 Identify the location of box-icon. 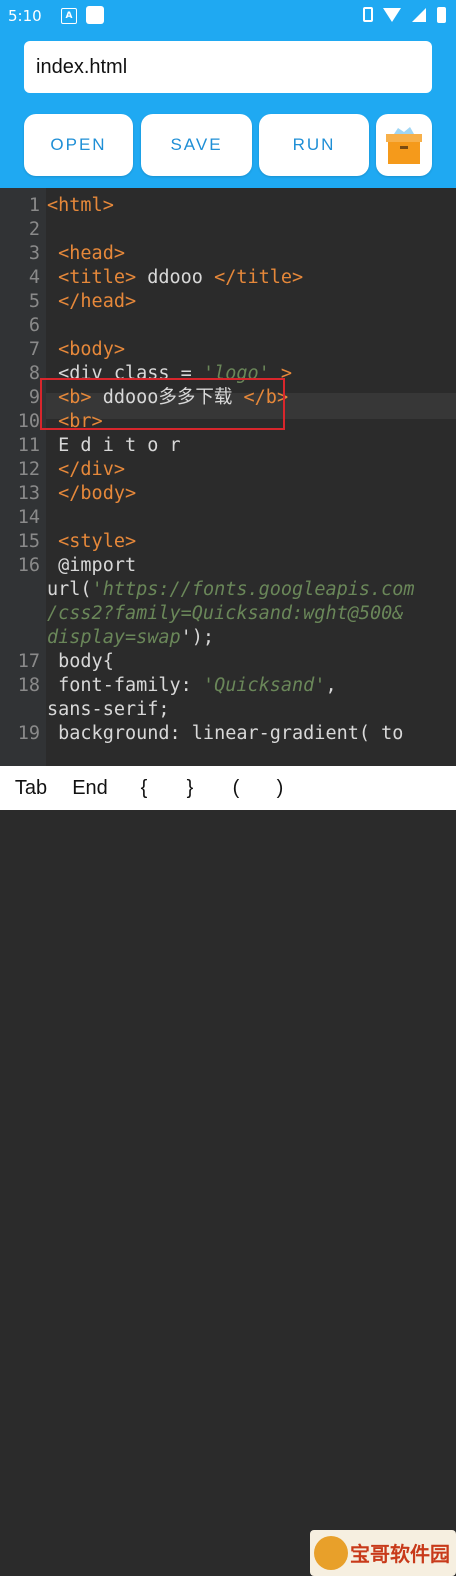
(404, 145).